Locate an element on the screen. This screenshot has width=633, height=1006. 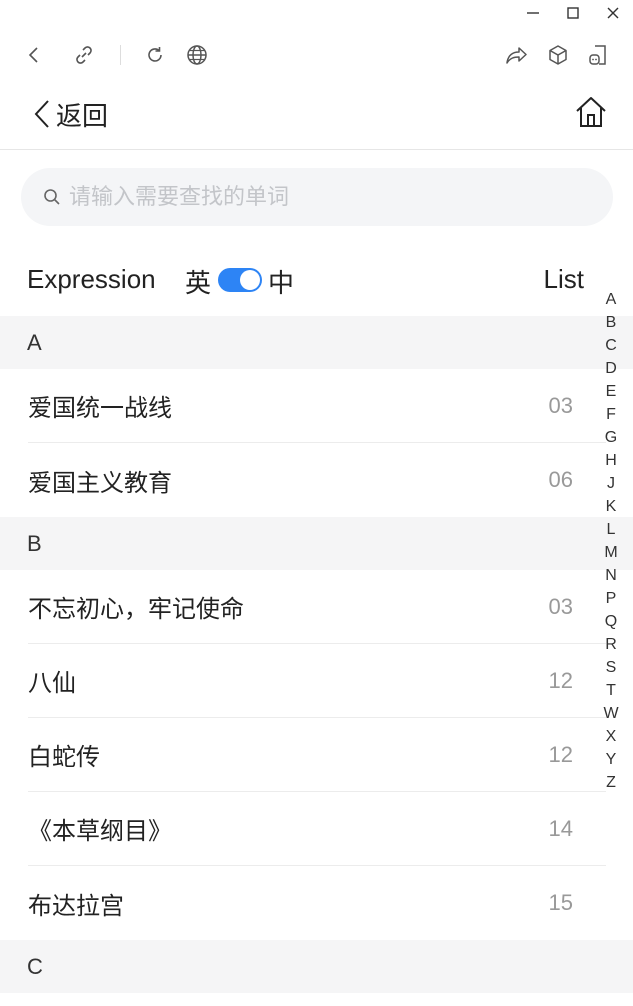
alphabet-index-letter: G is located at coordinates (611, 437).